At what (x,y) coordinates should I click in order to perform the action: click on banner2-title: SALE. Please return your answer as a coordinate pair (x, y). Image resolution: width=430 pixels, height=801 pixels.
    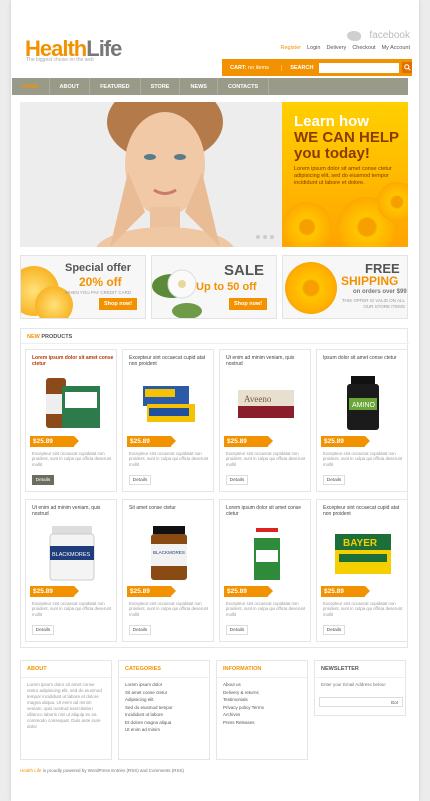
    Looking at the image, I should click on (244, 270).